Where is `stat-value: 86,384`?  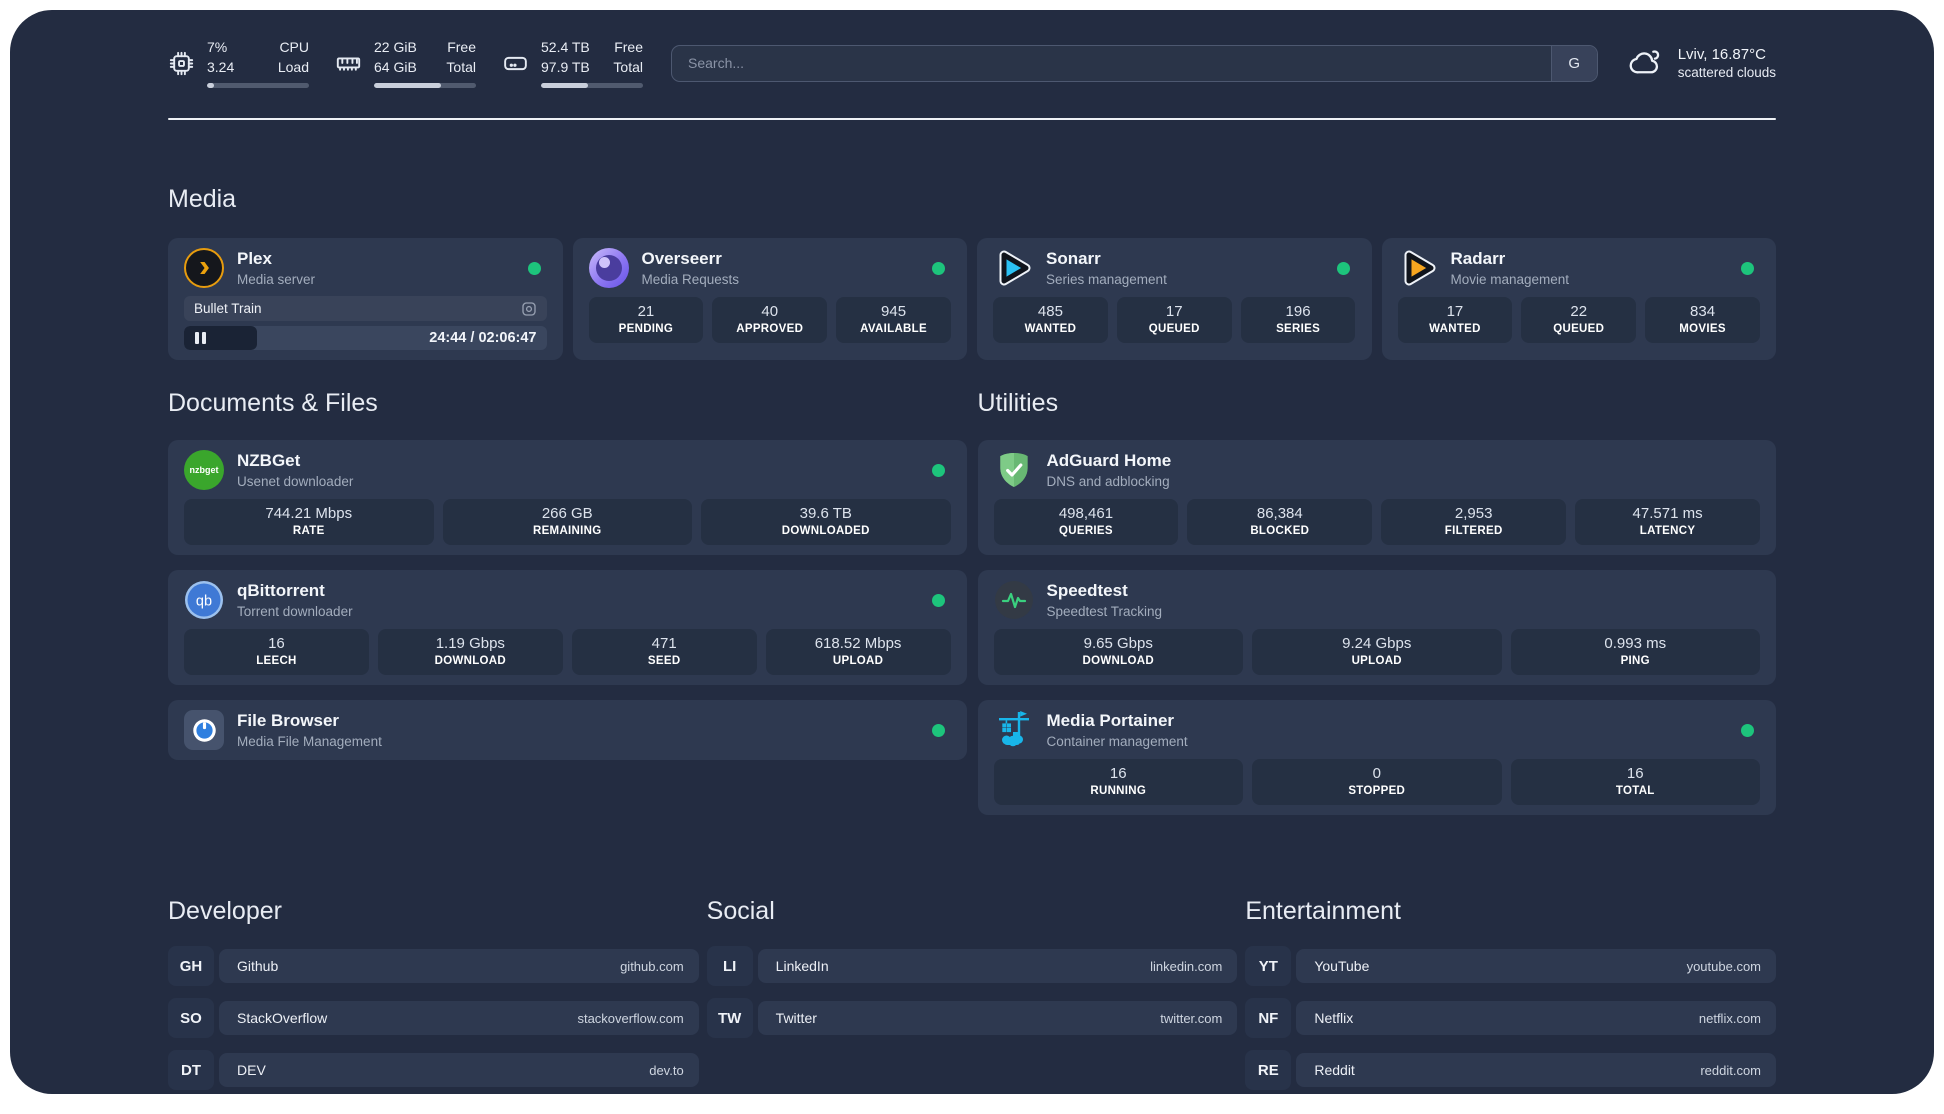
stat-value: 86,384 is located at coordinates (1279, 513).